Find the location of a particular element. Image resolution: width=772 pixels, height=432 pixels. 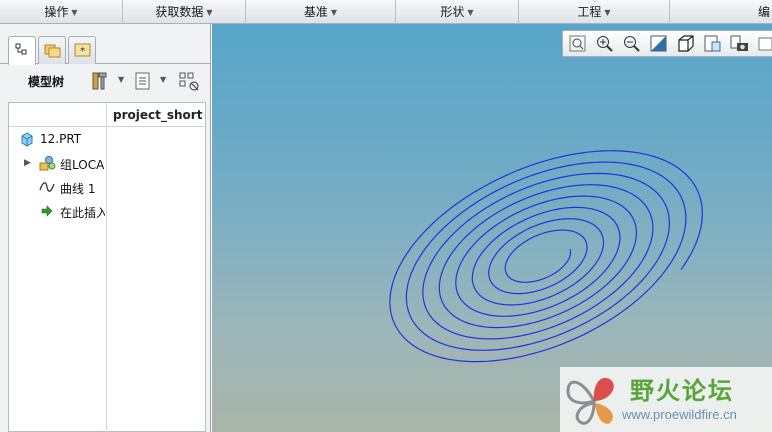

menu-label: 操作 is located at coordinates (56, 12).